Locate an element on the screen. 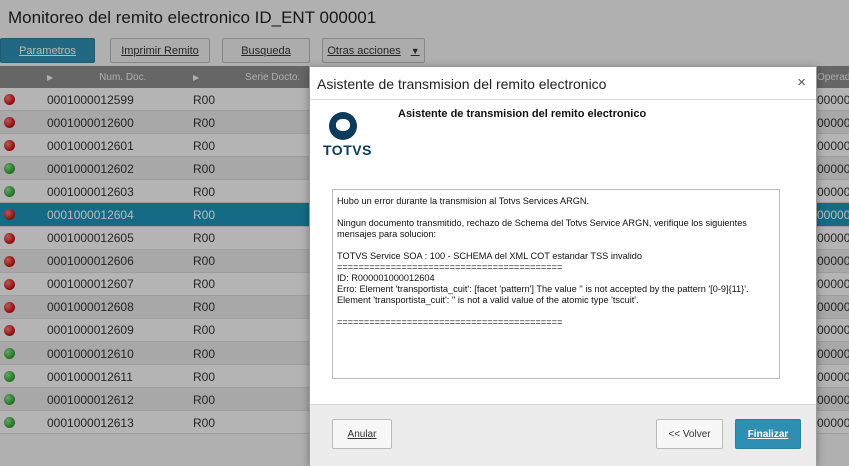 Image resolution: width=849 pixels, height=466 pixels. totvs-logo-text: TOTVS is located at coordinates (347, 150).